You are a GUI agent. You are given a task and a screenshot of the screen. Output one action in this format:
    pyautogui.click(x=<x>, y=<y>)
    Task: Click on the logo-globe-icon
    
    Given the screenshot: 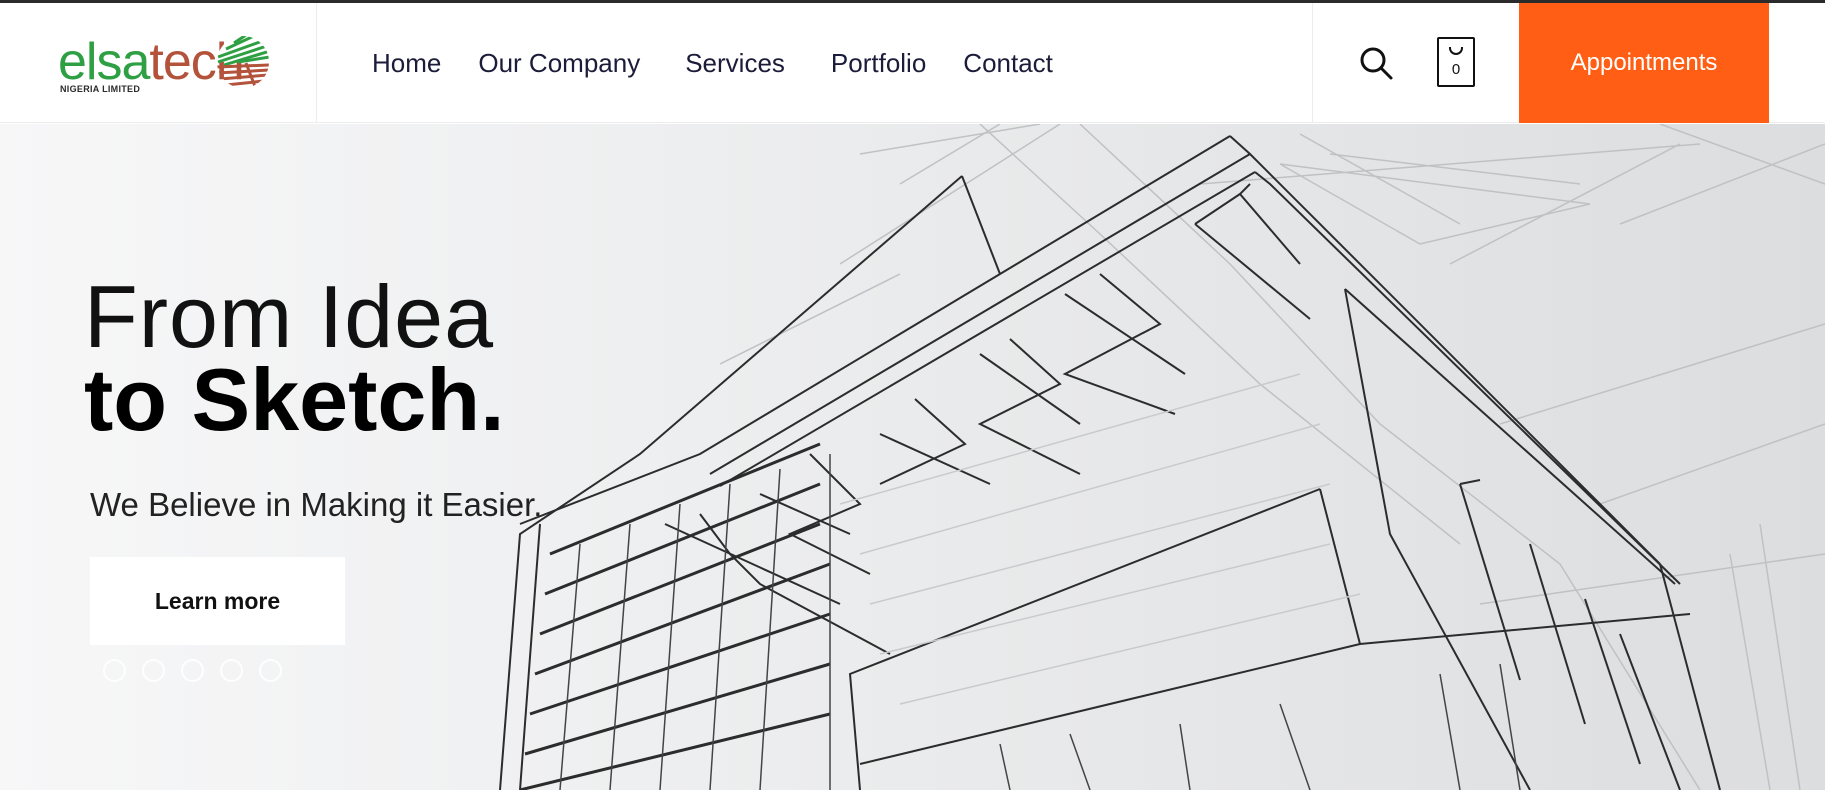 What is the action you would take?
    pyautogui.click(x=243, y=62)
    